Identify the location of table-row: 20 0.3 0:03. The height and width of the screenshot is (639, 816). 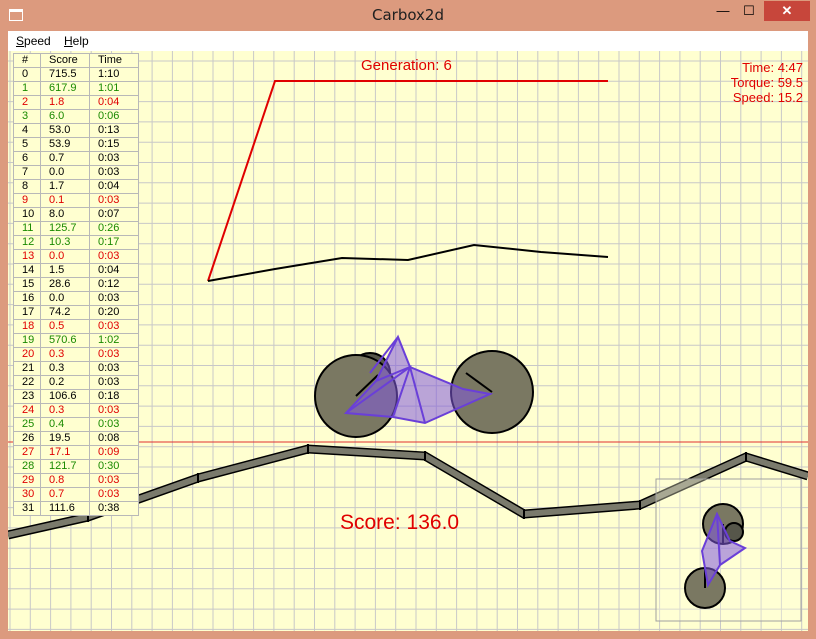
(76, 354).